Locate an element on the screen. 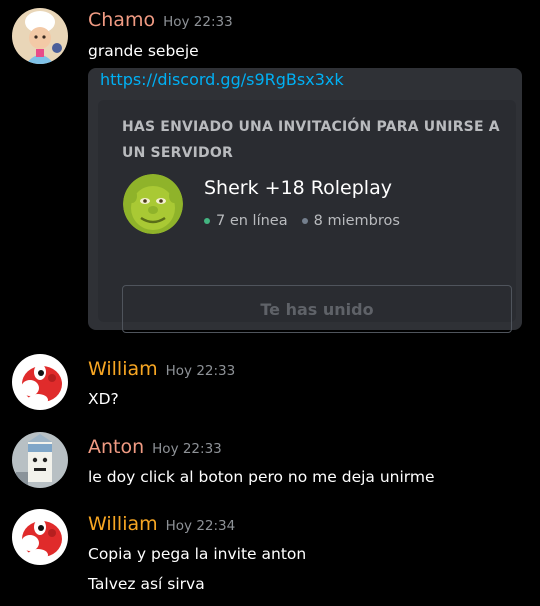 The width and height of the screenshot is (540, 606). message-text: grande sebeje is located at coordinates (143, 51).